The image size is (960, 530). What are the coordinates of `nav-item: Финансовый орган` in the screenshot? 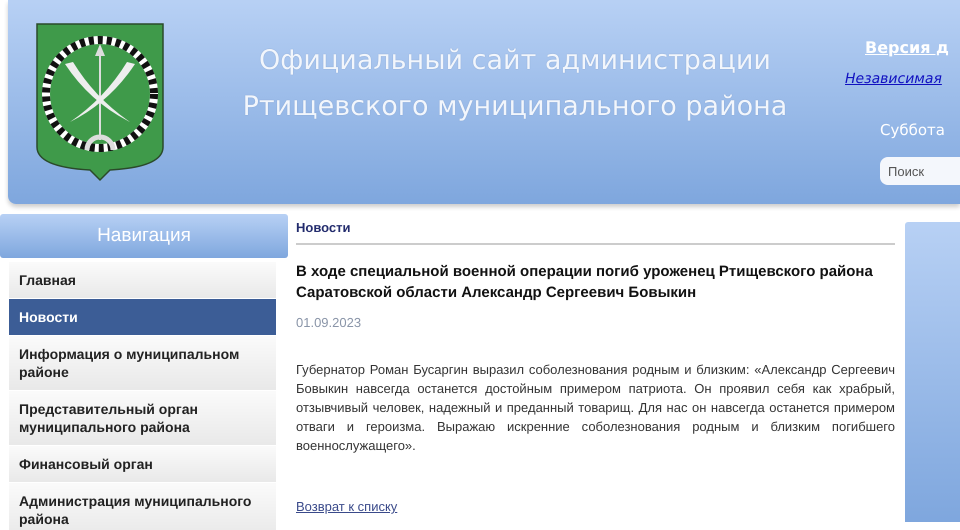 It's located at (142, 464).